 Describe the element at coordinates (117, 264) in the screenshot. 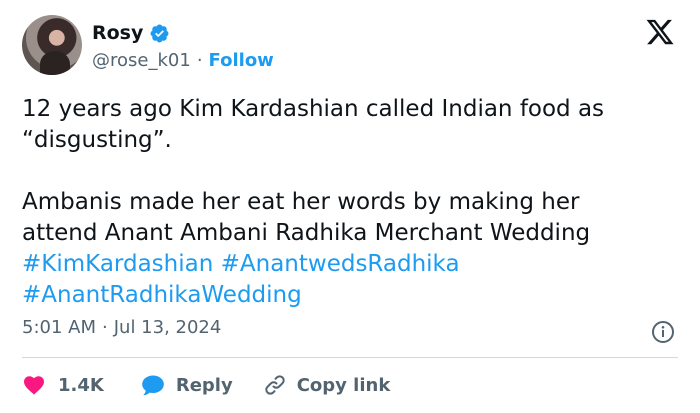

I see `hashtag-link: #KimKardashian` at that location.